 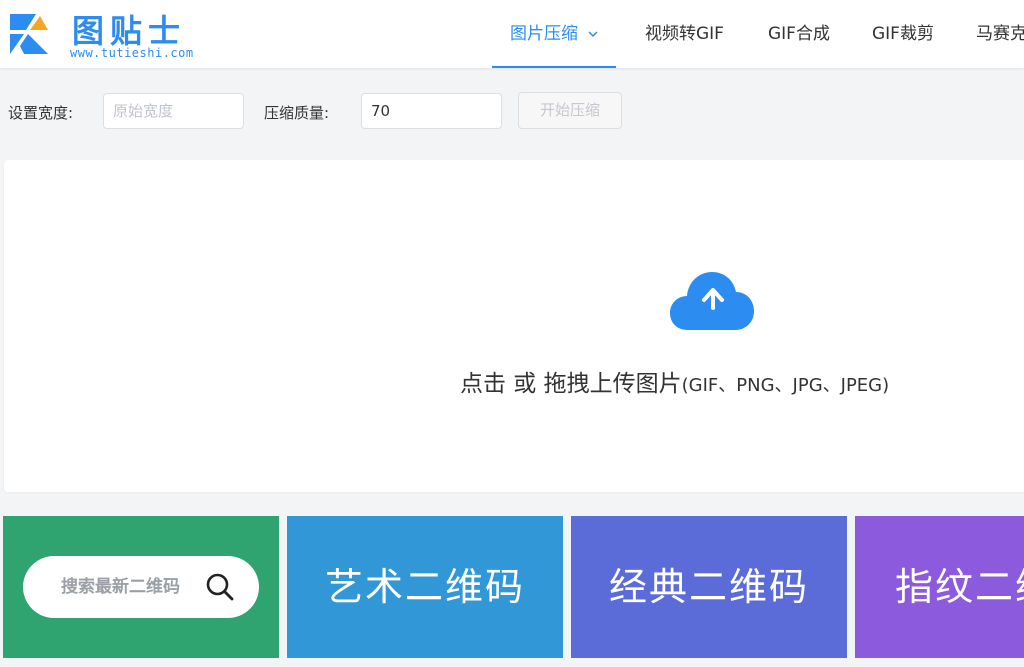 I want to click on search-icon, so click(x=220, y=587).